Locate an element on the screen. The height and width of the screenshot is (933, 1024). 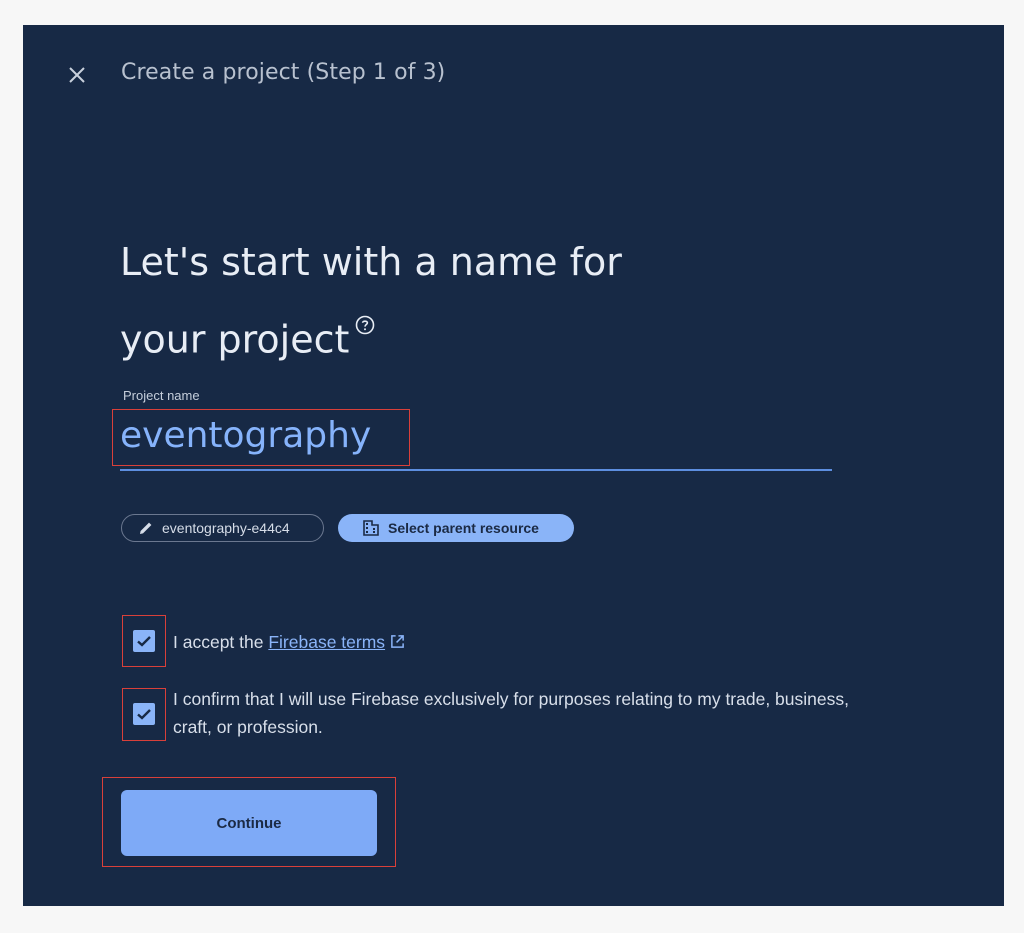
terms-label: I accept the Firebase terms is located at coordinates (289, 642).